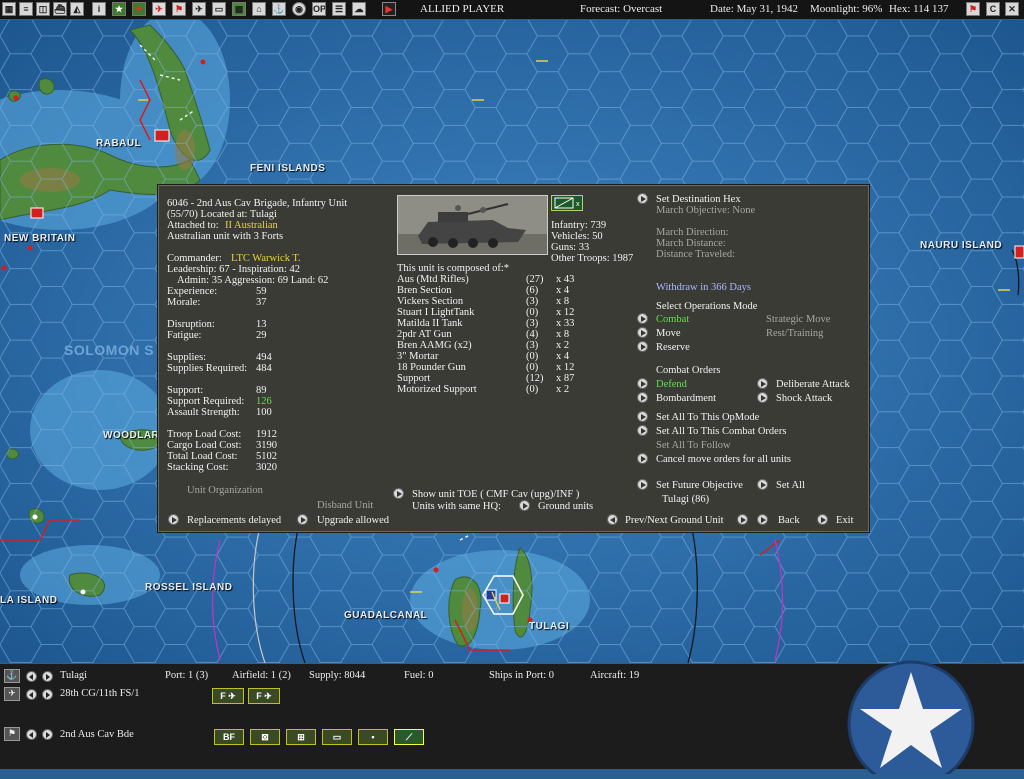 This screenshot has width=1024, height=779. What do you see at coordinates (642, 484) in the screenshot?
I see `set-future-arrow-icon` at bounding box center [642, 484].